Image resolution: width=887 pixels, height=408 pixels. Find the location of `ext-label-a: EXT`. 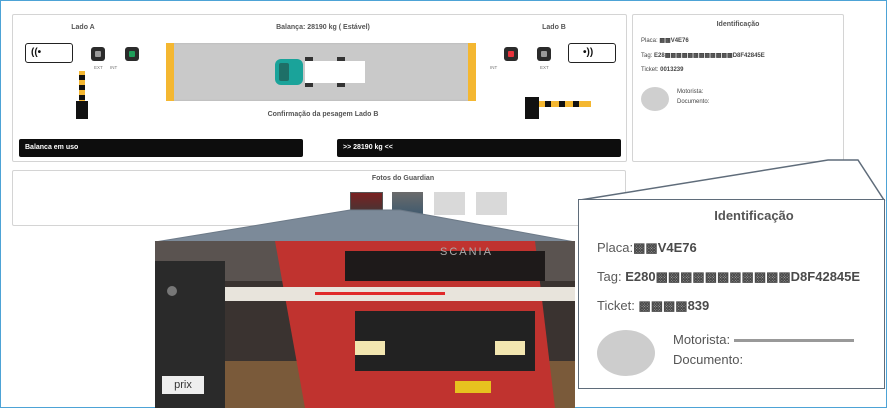

ext-label-a: EXT is located at coordinates (98, 67).